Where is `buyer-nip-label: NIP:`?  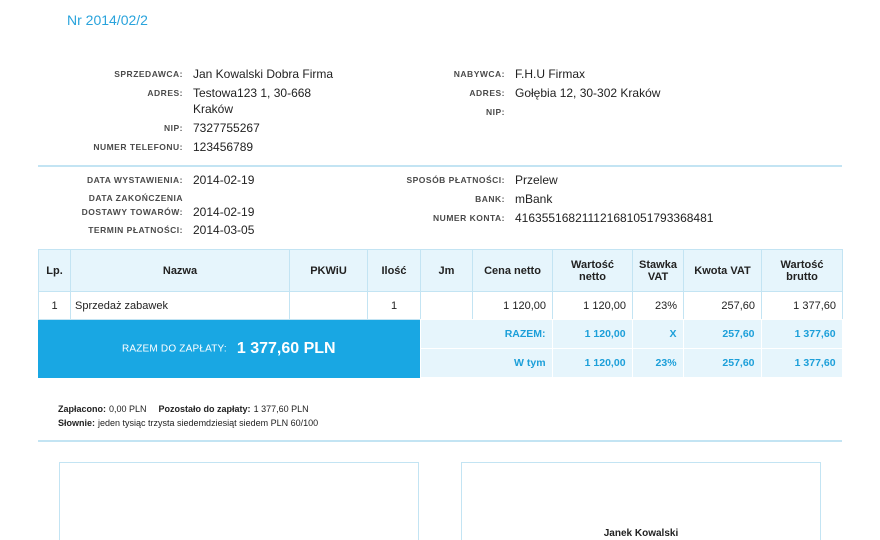
buyer-nip-label: NIP: is located at coordinates (495, 112).